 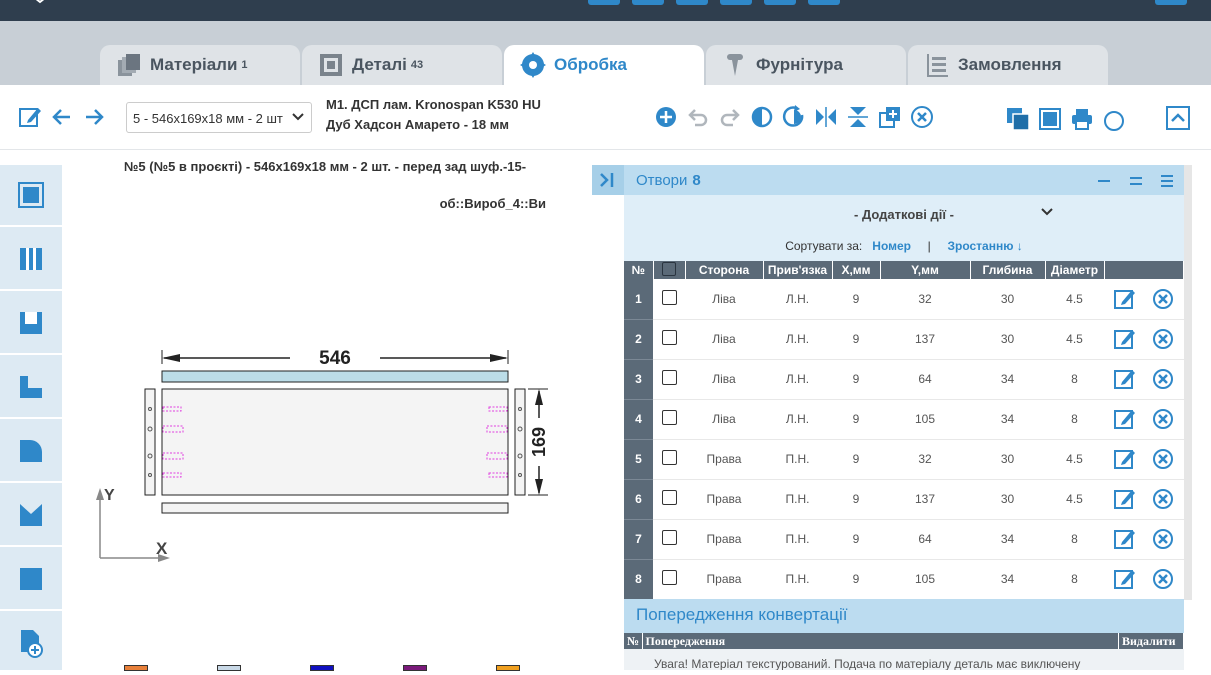 What do you see at coordinates (62, 117) in the screenshot?
I see `arrow-left-icon` at bounding box center [62, 117].